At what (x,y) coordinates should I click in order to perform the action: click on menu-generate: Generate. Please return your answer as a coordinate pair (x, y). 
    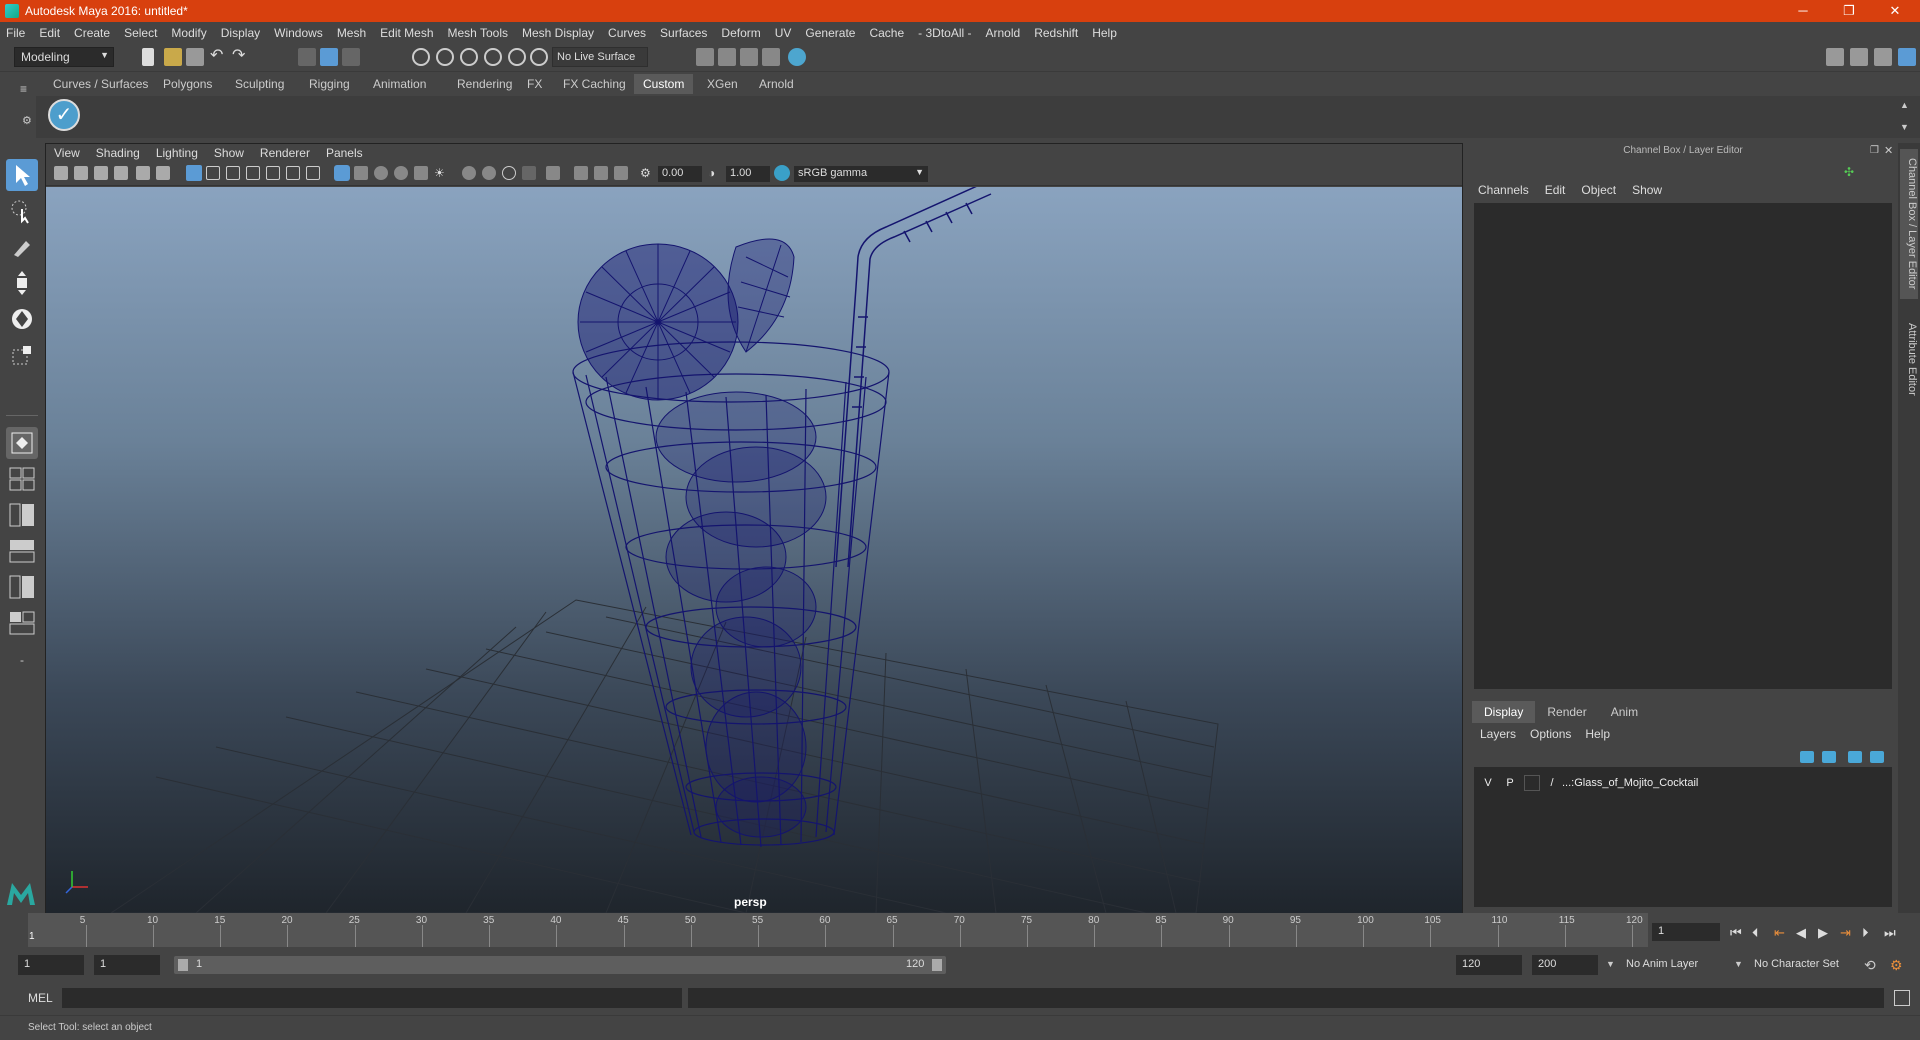
    Looking at the image, I should click on (830, 33).